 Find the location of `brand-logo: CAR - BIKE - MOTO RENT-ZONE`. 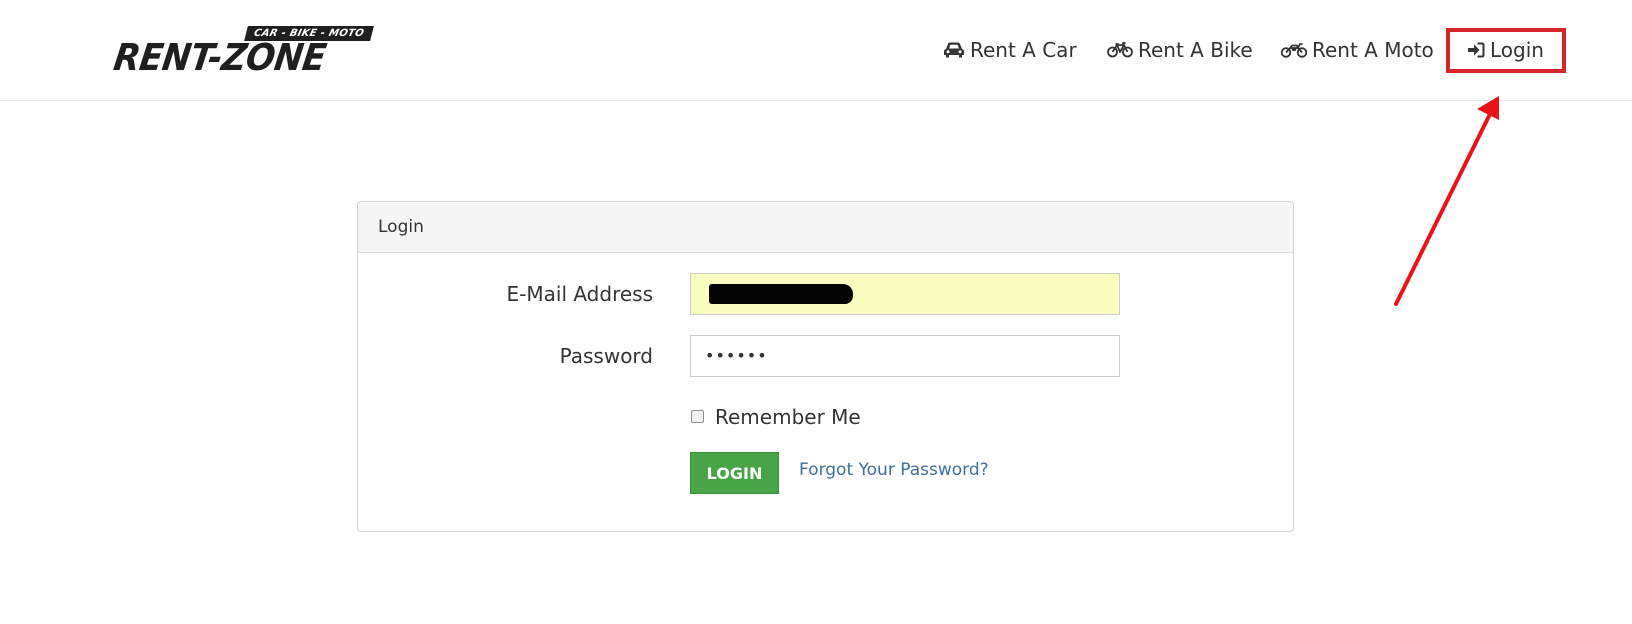

brand-logo: CAR - BIKE - MOTO RENT-ZONE is located at coordinates (242, 51).